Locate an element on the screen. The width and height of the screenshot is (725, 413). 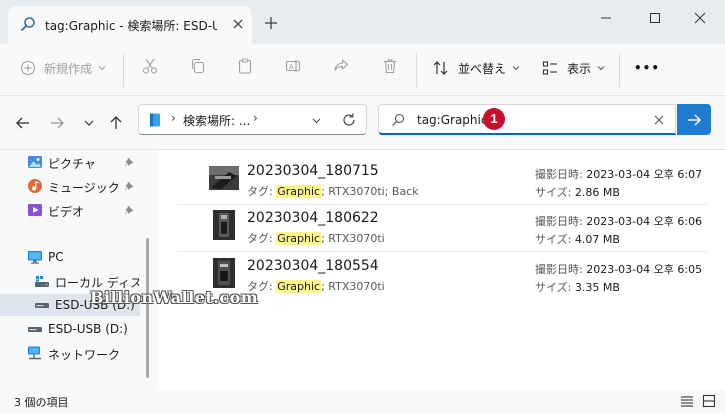
new-label: 新規作成 is located at coordinates (68, 68).